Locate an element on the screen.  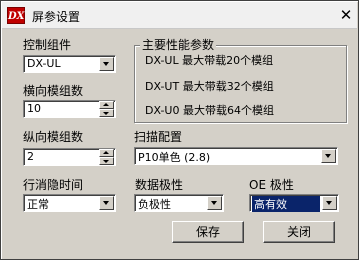
vertical-stepper: 2 is located at coordinates (69, 157).